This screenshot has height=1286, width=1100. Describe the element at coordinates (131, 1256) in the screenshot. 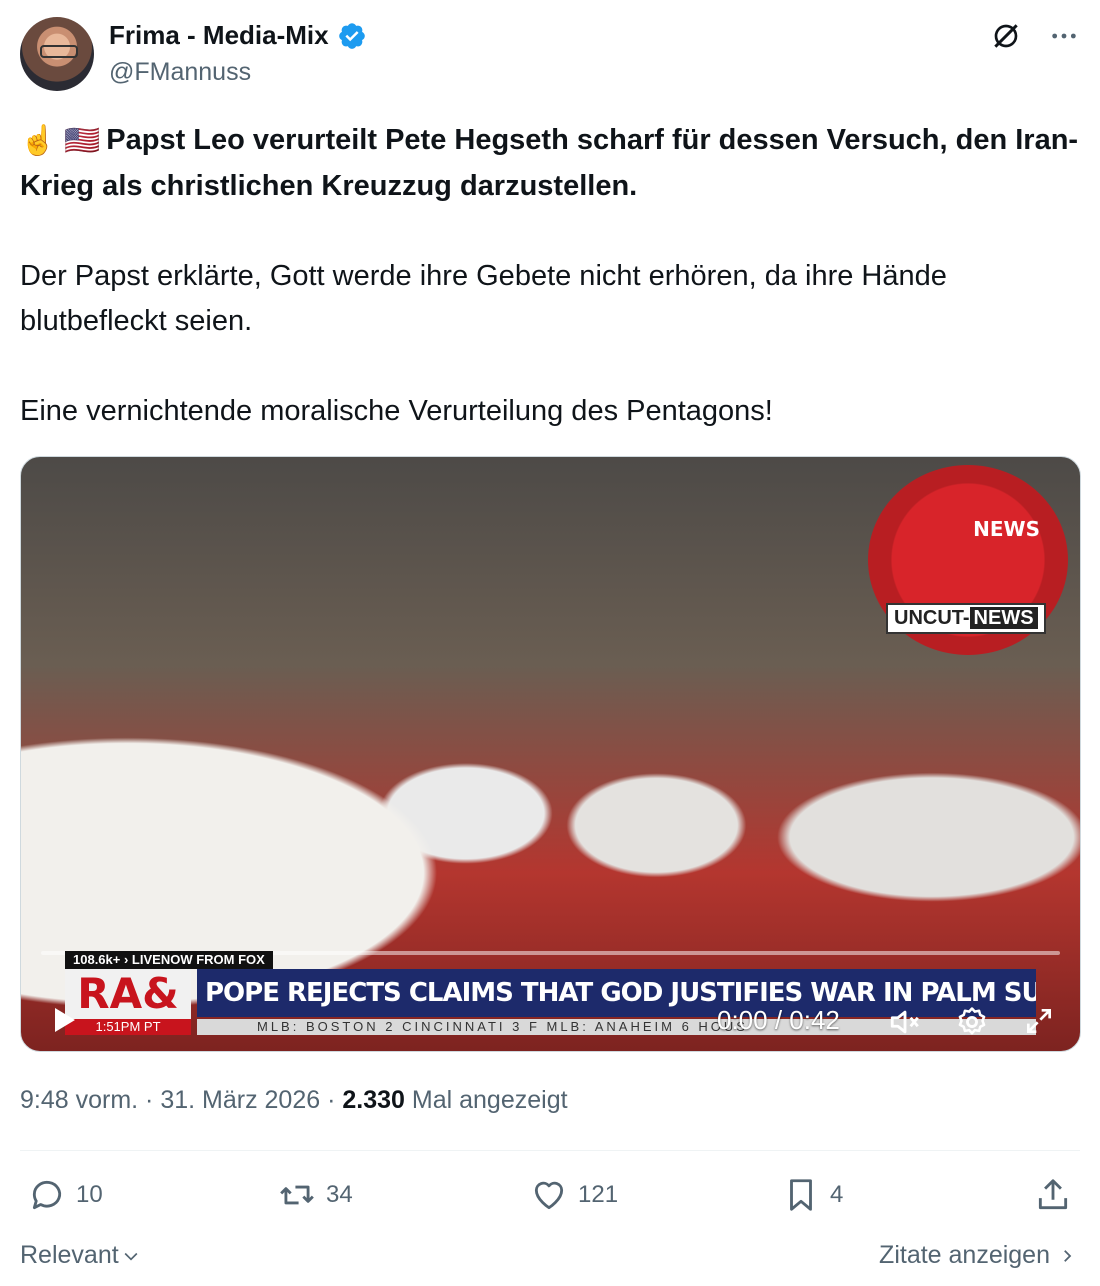

I see `chevron-down-icon` at that location.